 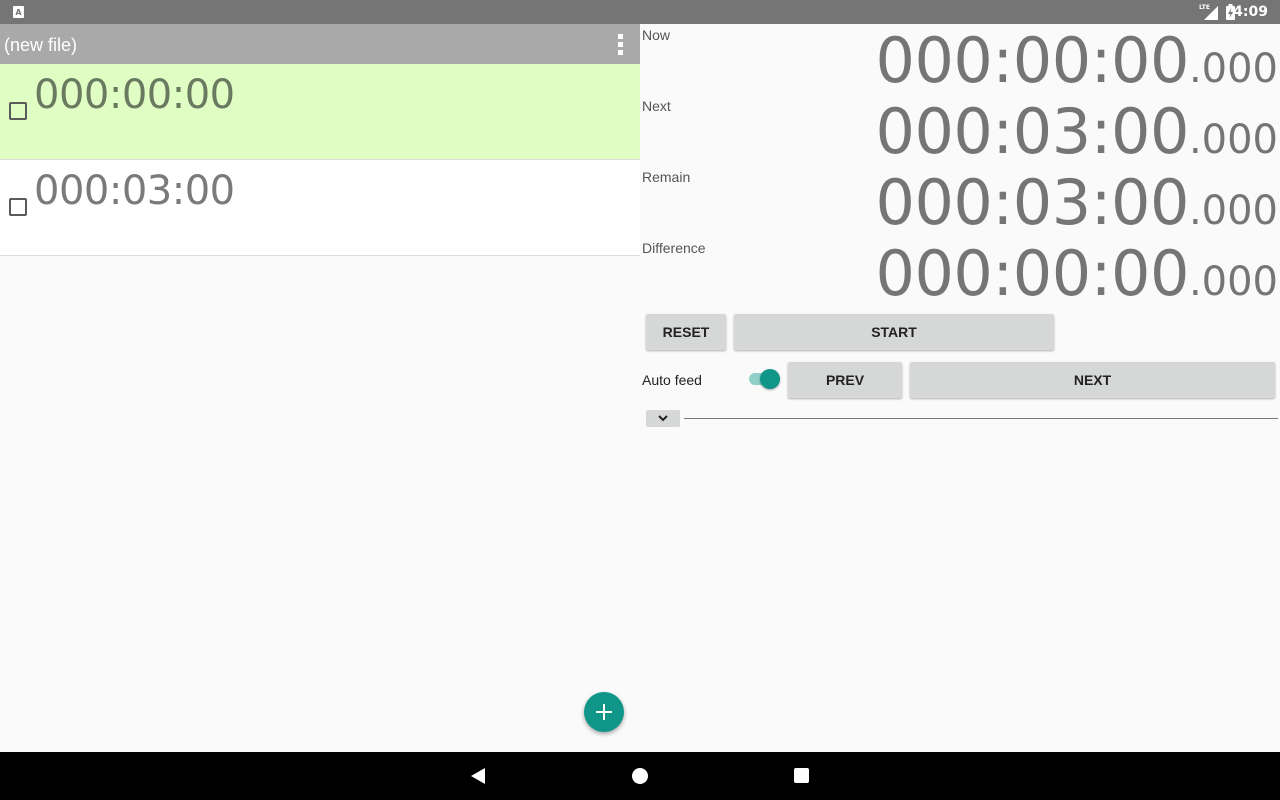 What do you see at coordinates (320, 44) in the screenshot?
I see `app-bar: (new file)` at bounding box center [320, 44].